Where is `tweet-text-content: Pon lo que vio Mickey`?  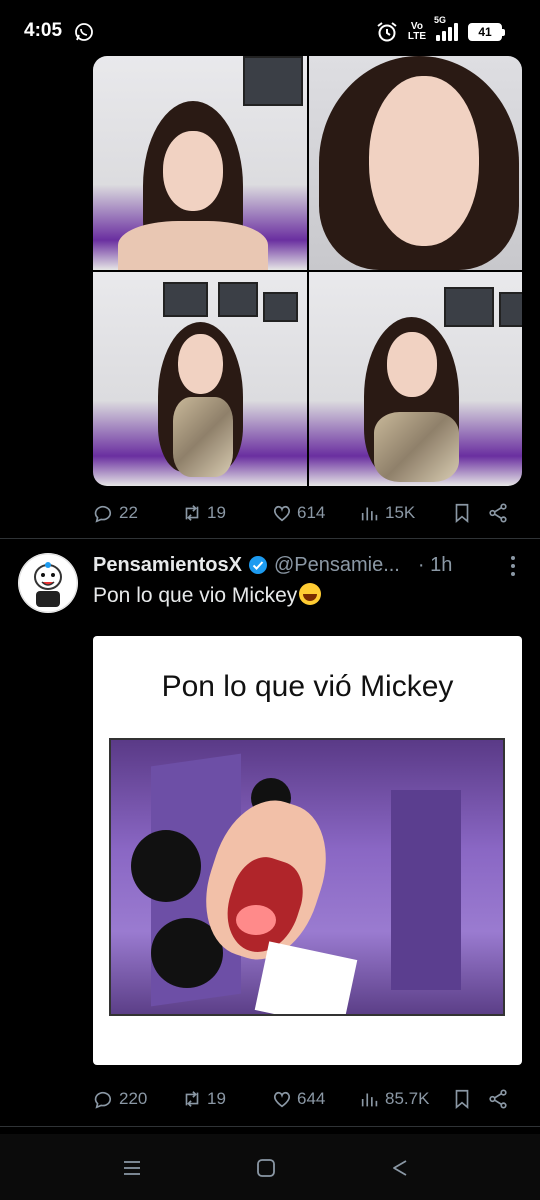 tweet-text-content: Pon lo que vio Mickey is located at coordinates (195, 595).